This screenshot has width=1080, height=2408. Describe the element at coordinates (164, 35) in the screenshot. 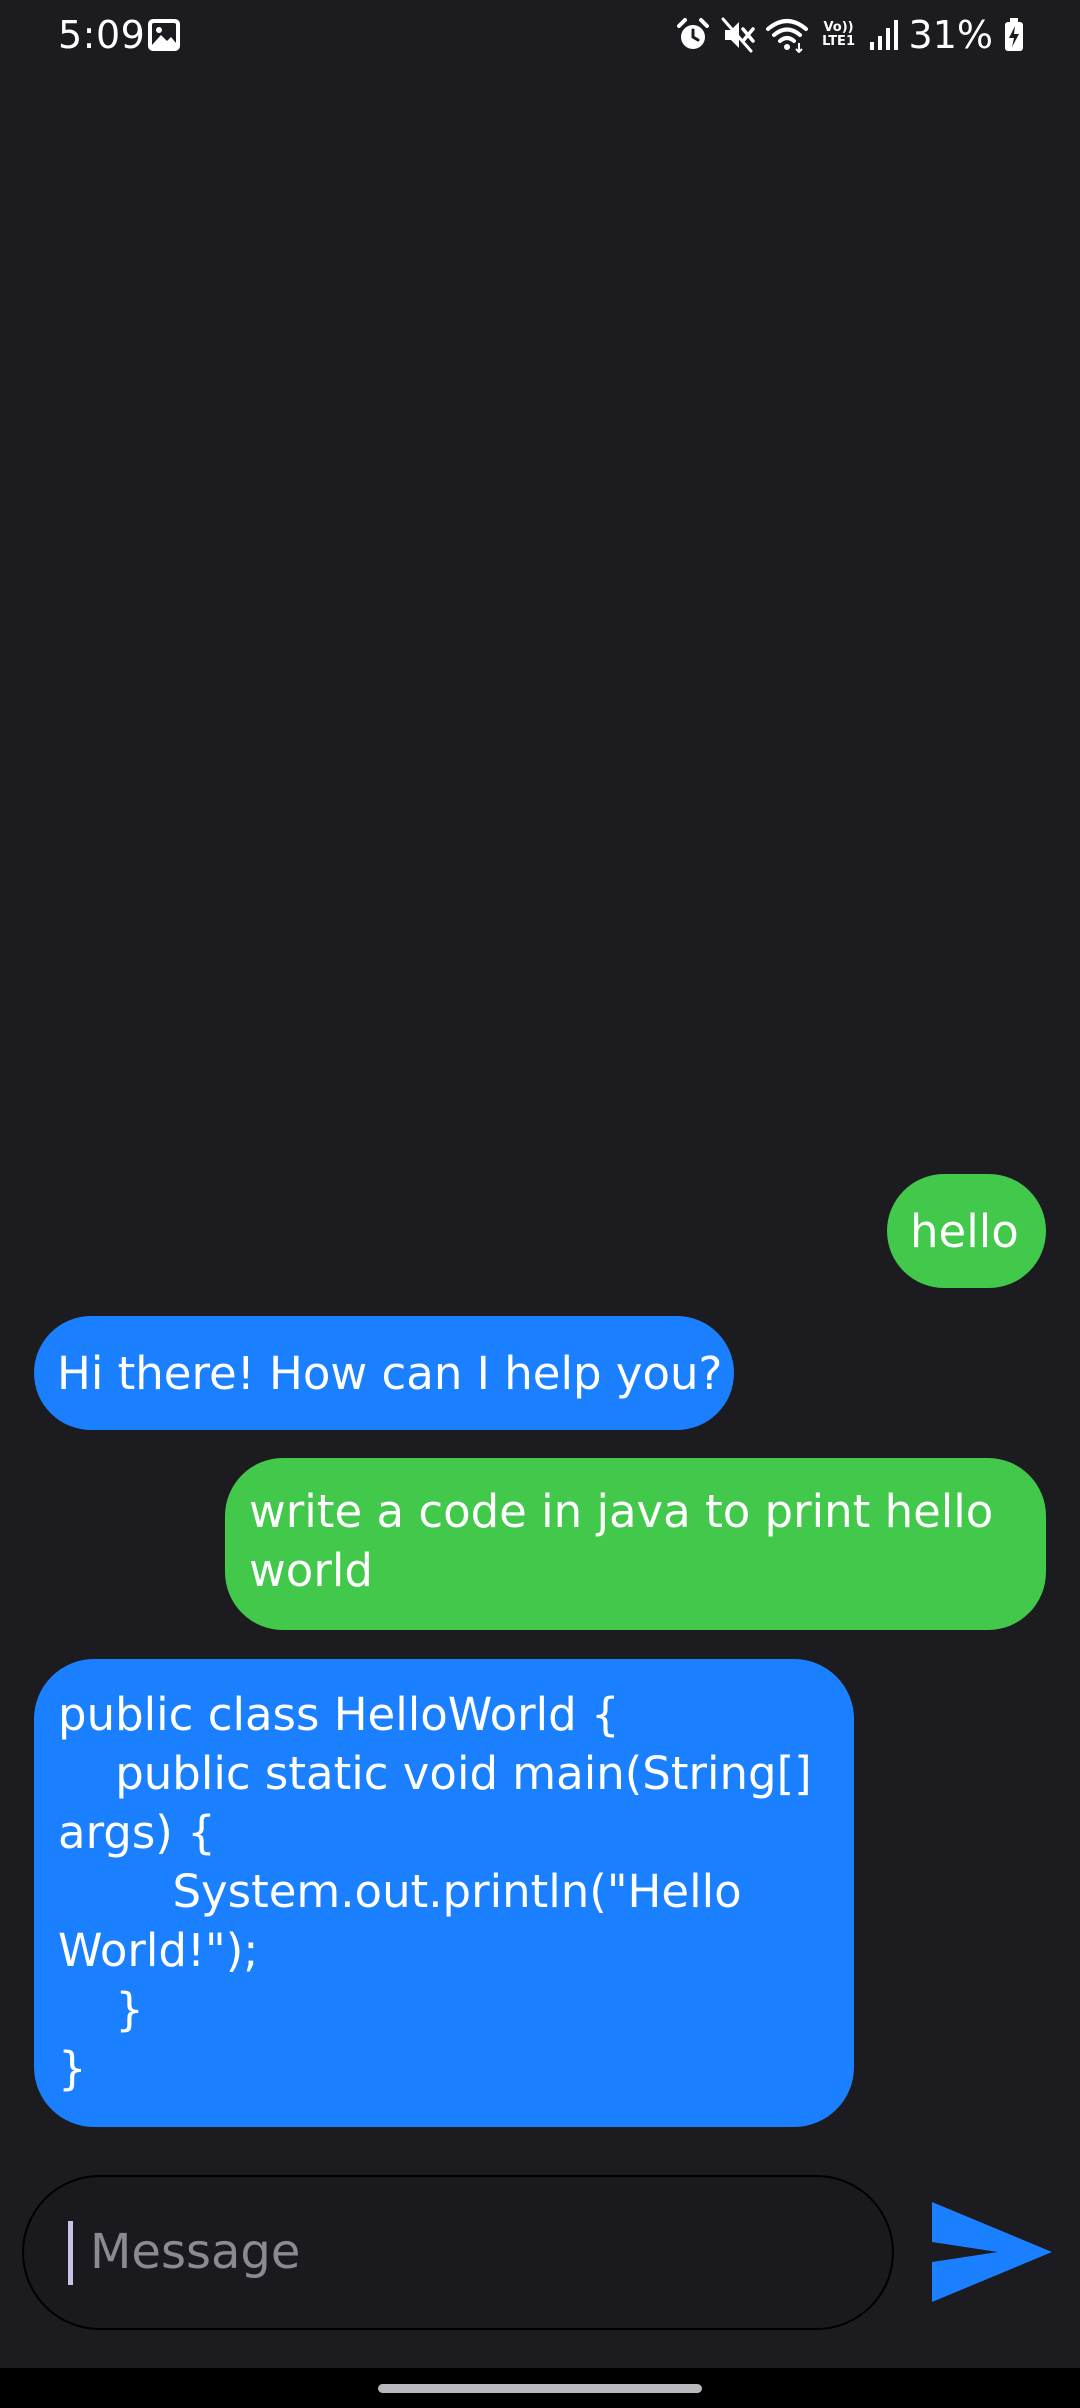

I see `gallery-icon` at that location.